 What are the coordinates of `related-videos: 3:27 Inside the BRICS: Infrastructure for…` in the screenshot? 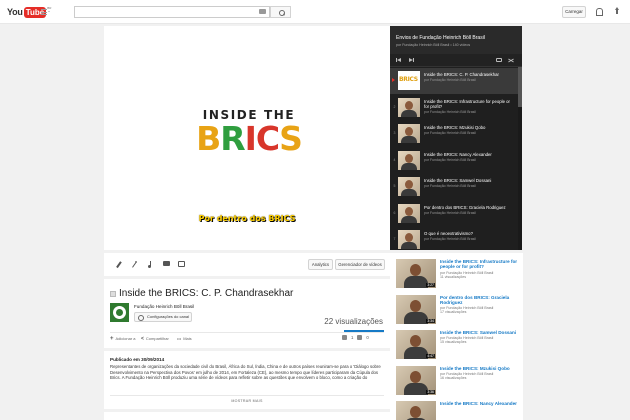 It's located at (456, 336).